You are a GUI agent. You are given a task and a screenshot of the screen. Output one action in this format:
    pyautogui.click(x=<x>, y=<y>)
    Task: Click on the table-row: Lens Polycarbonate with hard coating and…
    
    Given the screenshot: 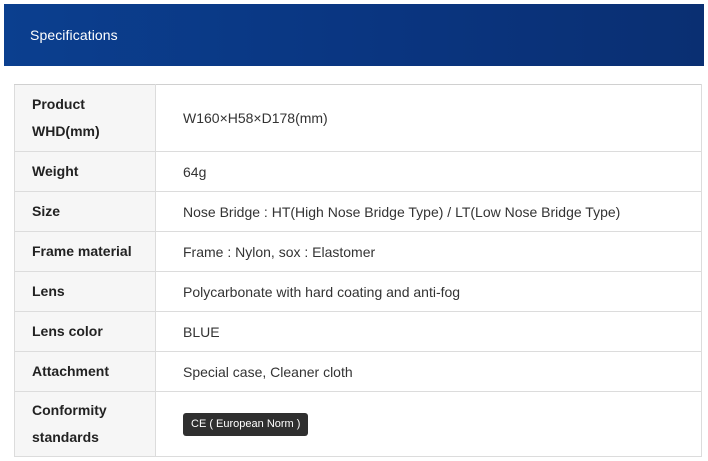 What is the action you would take?
    pyautogui.click(x=358, y=291)
    